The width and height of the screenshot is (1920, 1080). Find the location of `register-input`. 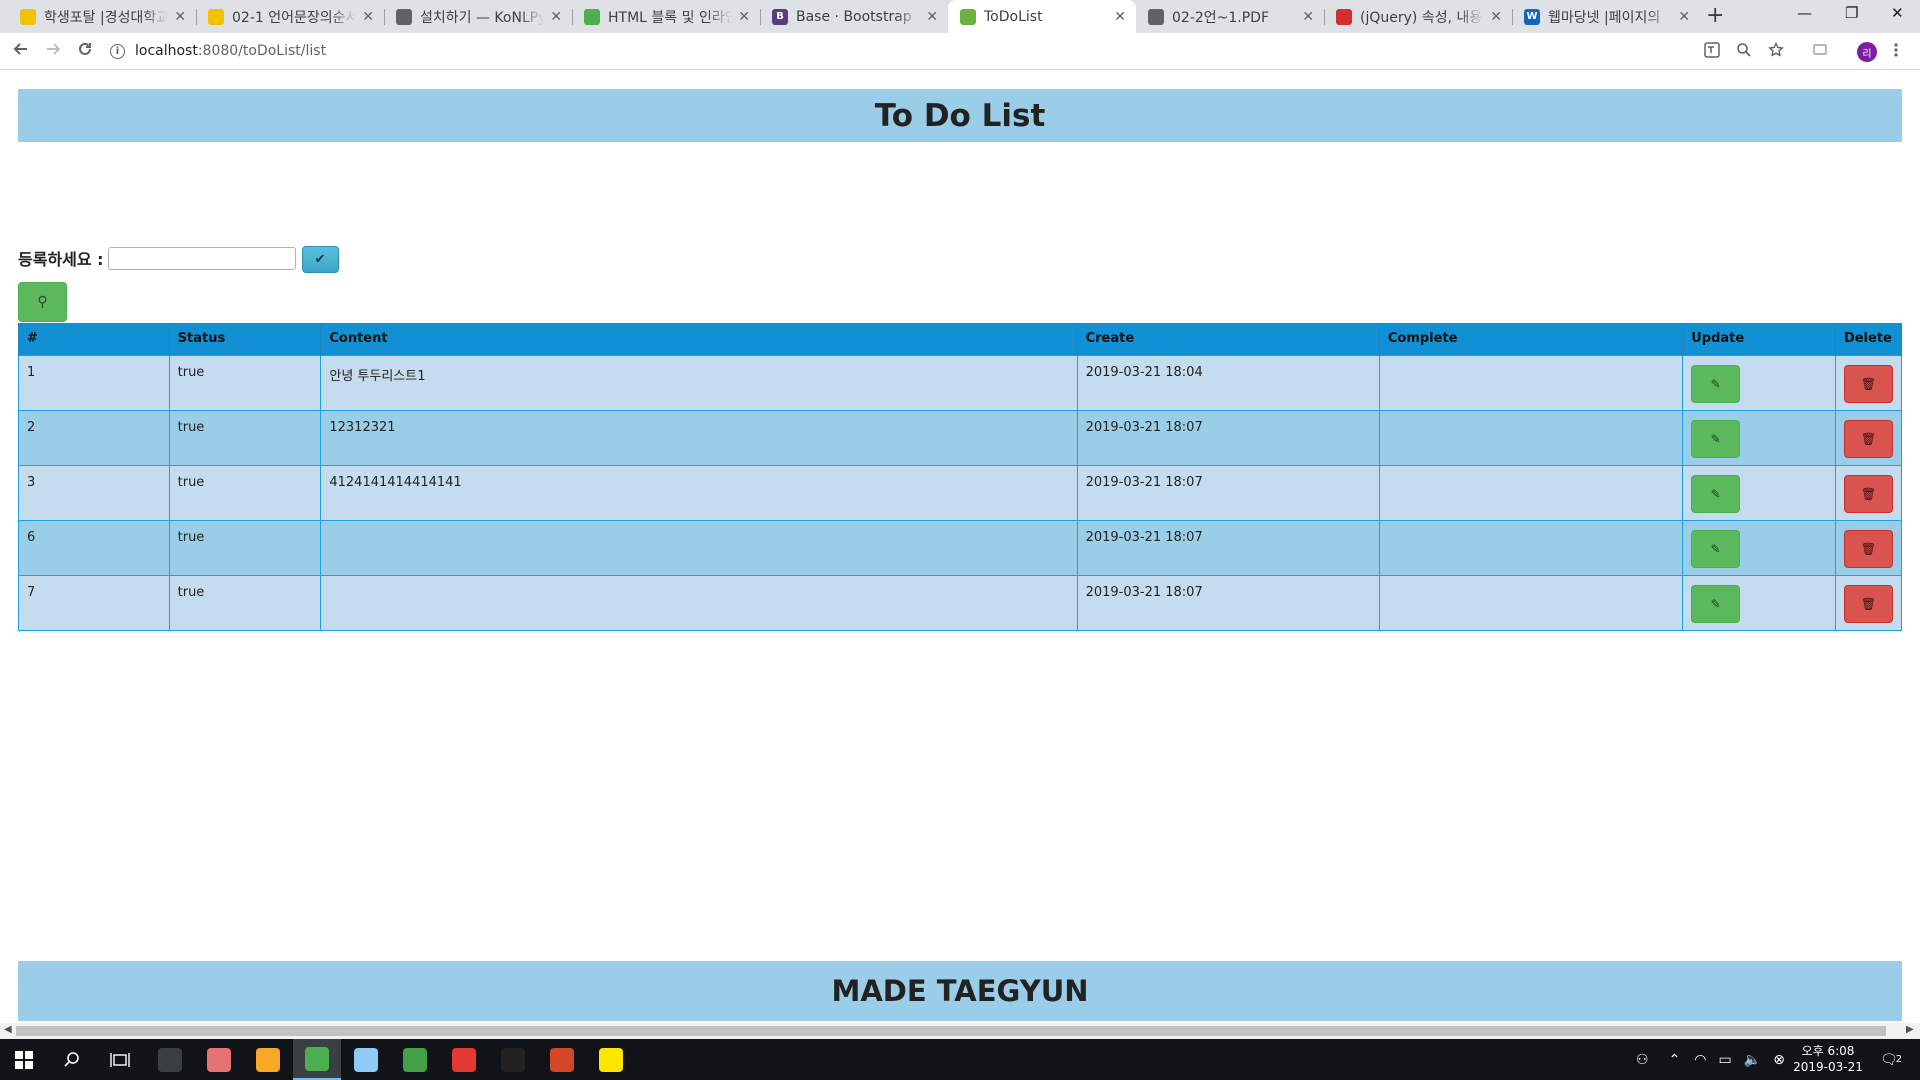

register-input is located at coordinates (201, 258).